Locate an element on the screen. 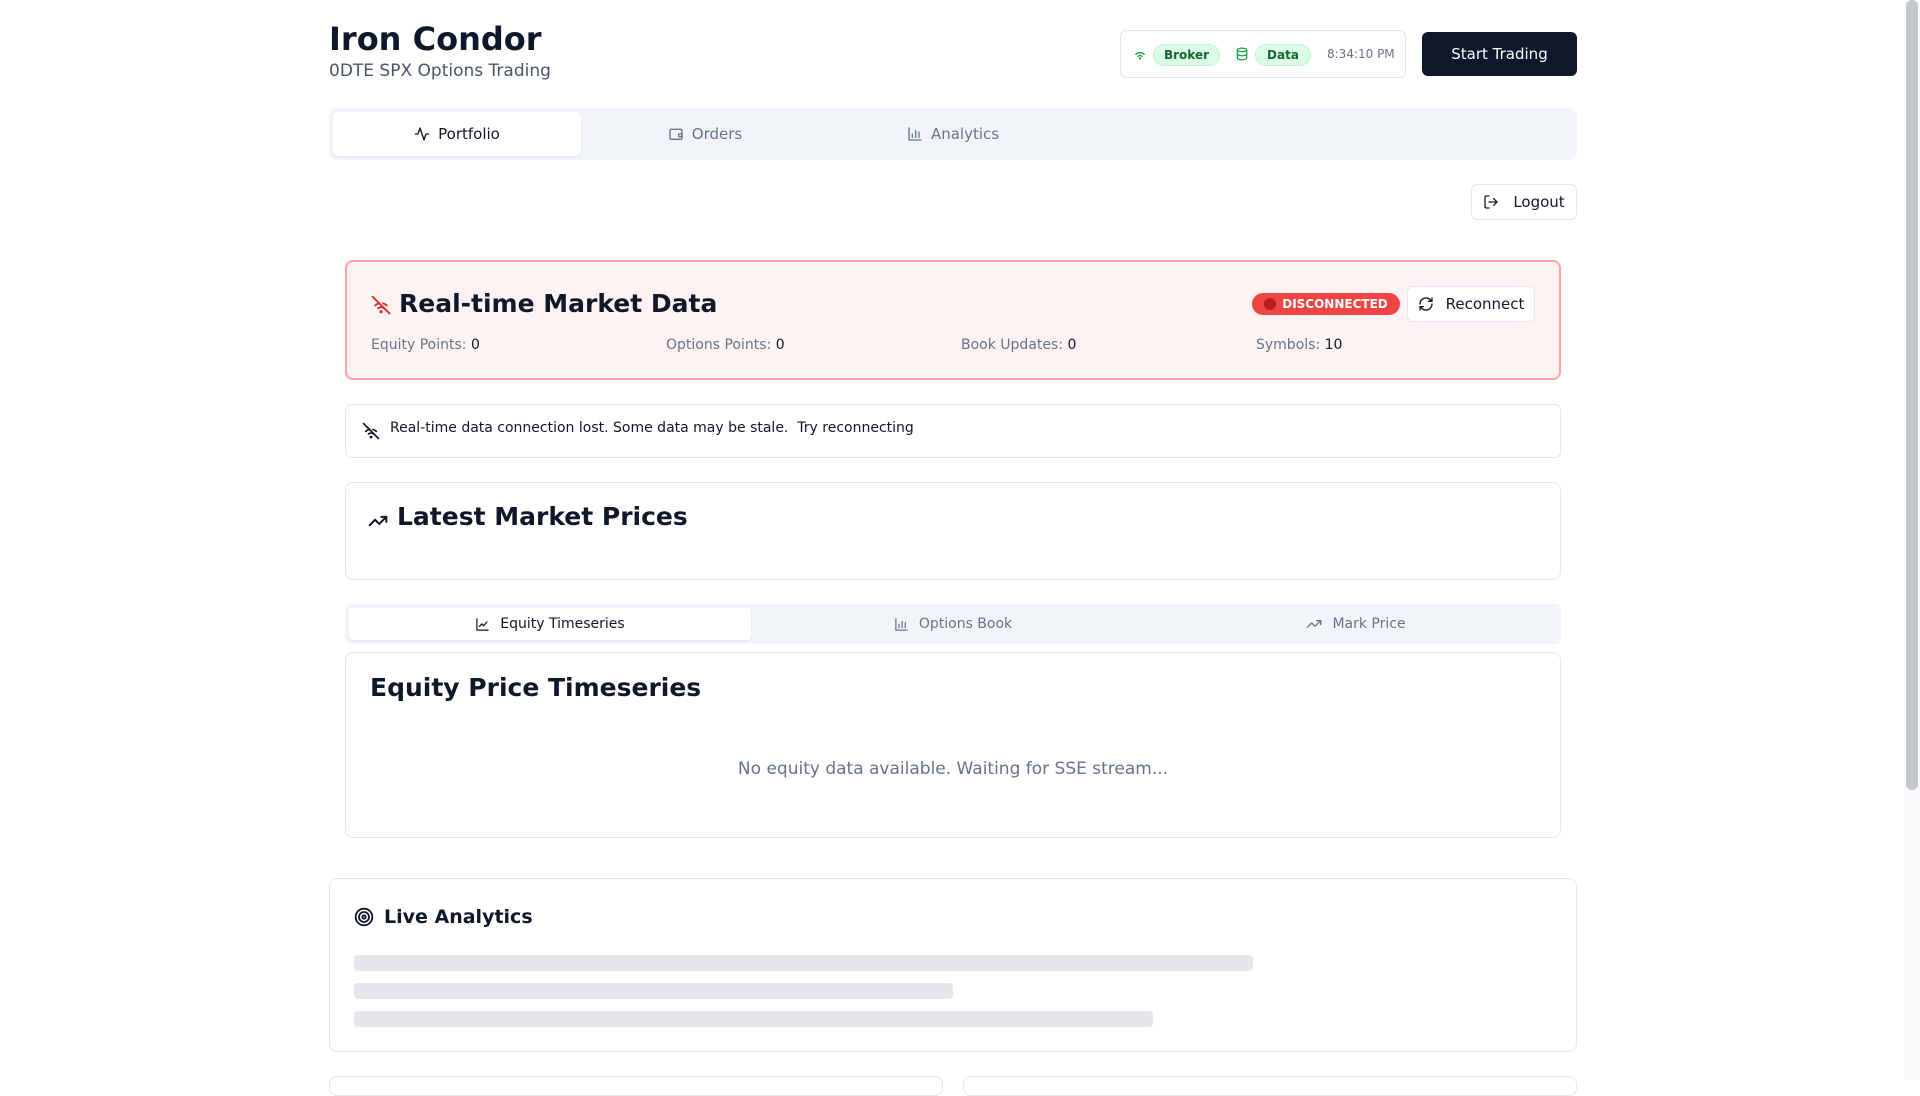  logout-button: Logout is located at coordinates (1524, 202).